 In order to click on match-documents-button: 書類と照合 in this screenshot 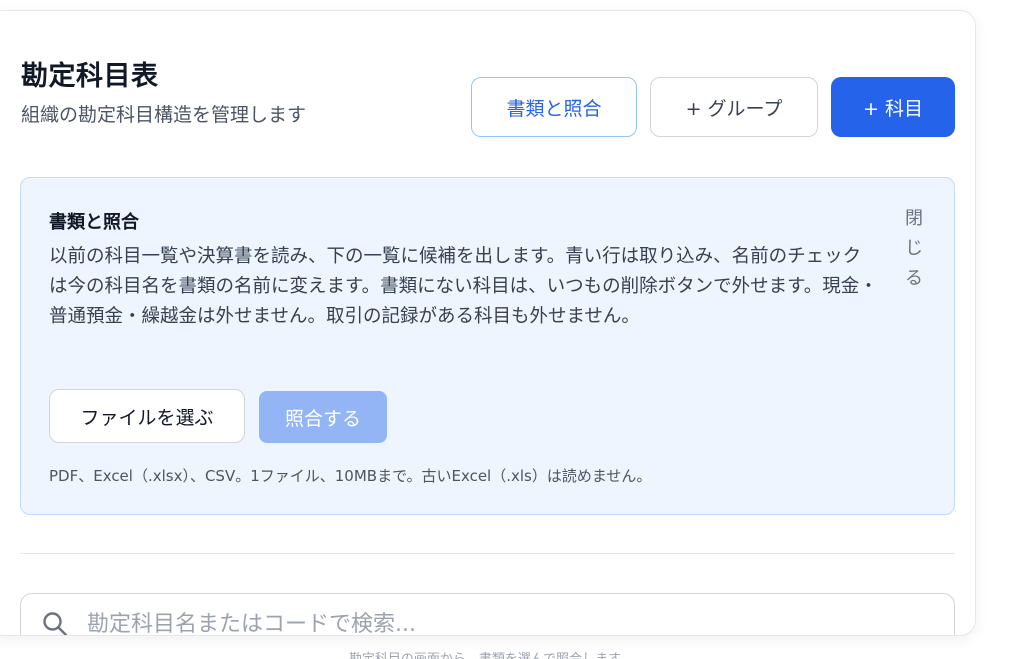, I will do `click(554, 107)`.